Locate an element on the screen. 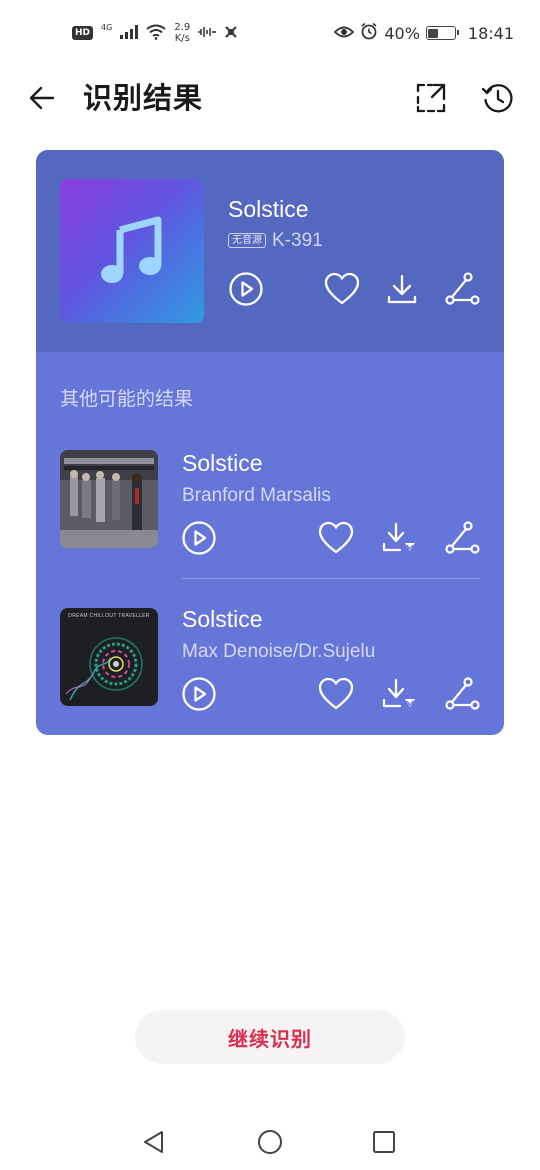  top-result-artist: K-391 is located at coordinates (297, 240).